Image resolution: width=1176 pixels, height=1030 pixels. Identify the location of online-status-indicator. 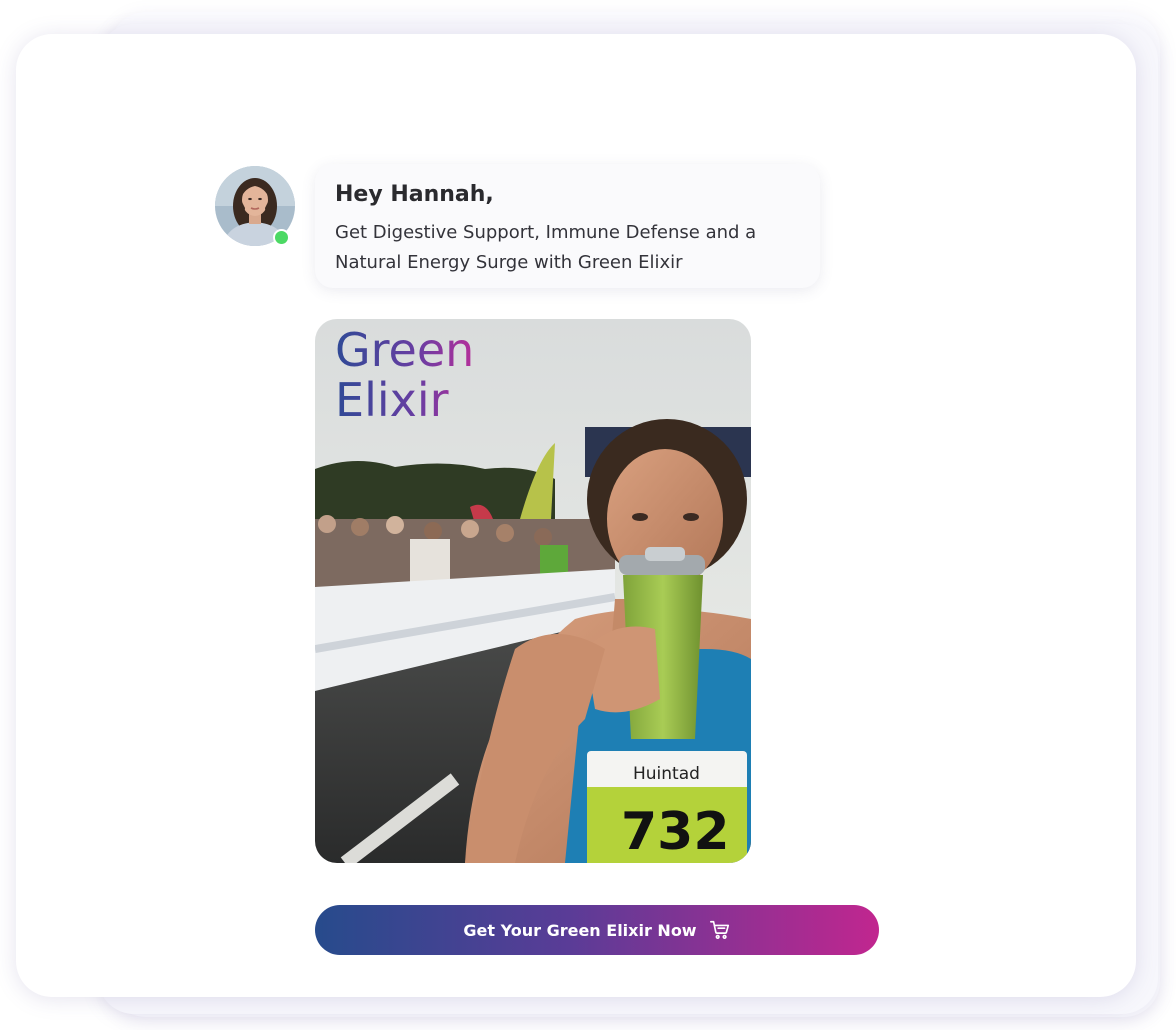
(281, 237).